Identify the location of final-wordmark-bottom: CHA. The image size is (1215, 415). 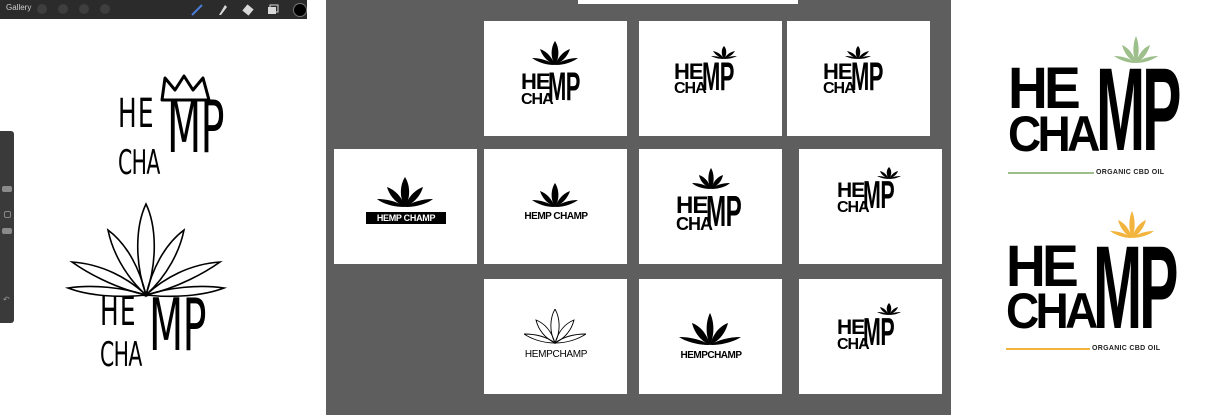
(1054, 134).